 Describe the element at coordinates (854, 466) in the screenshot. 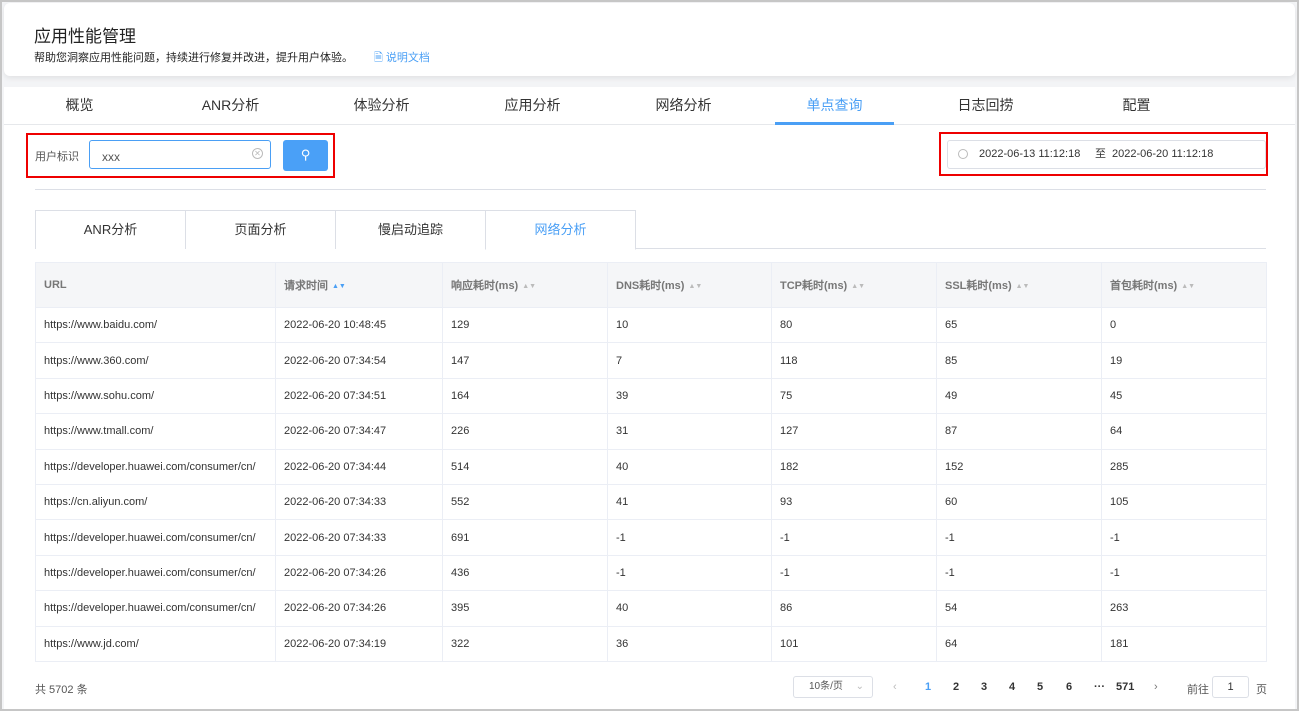

I see `table-cell: 182` at that location.